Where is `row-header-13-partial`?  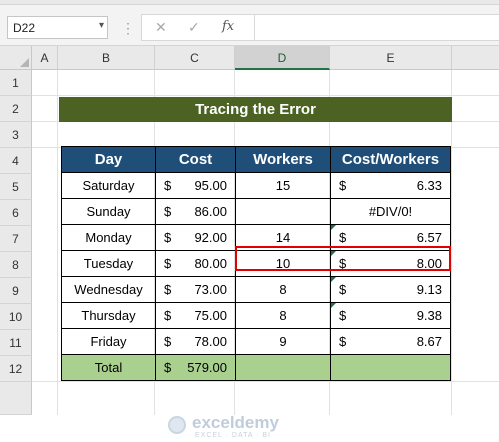
row-header-13-partial is located at coordinates (16, 398).